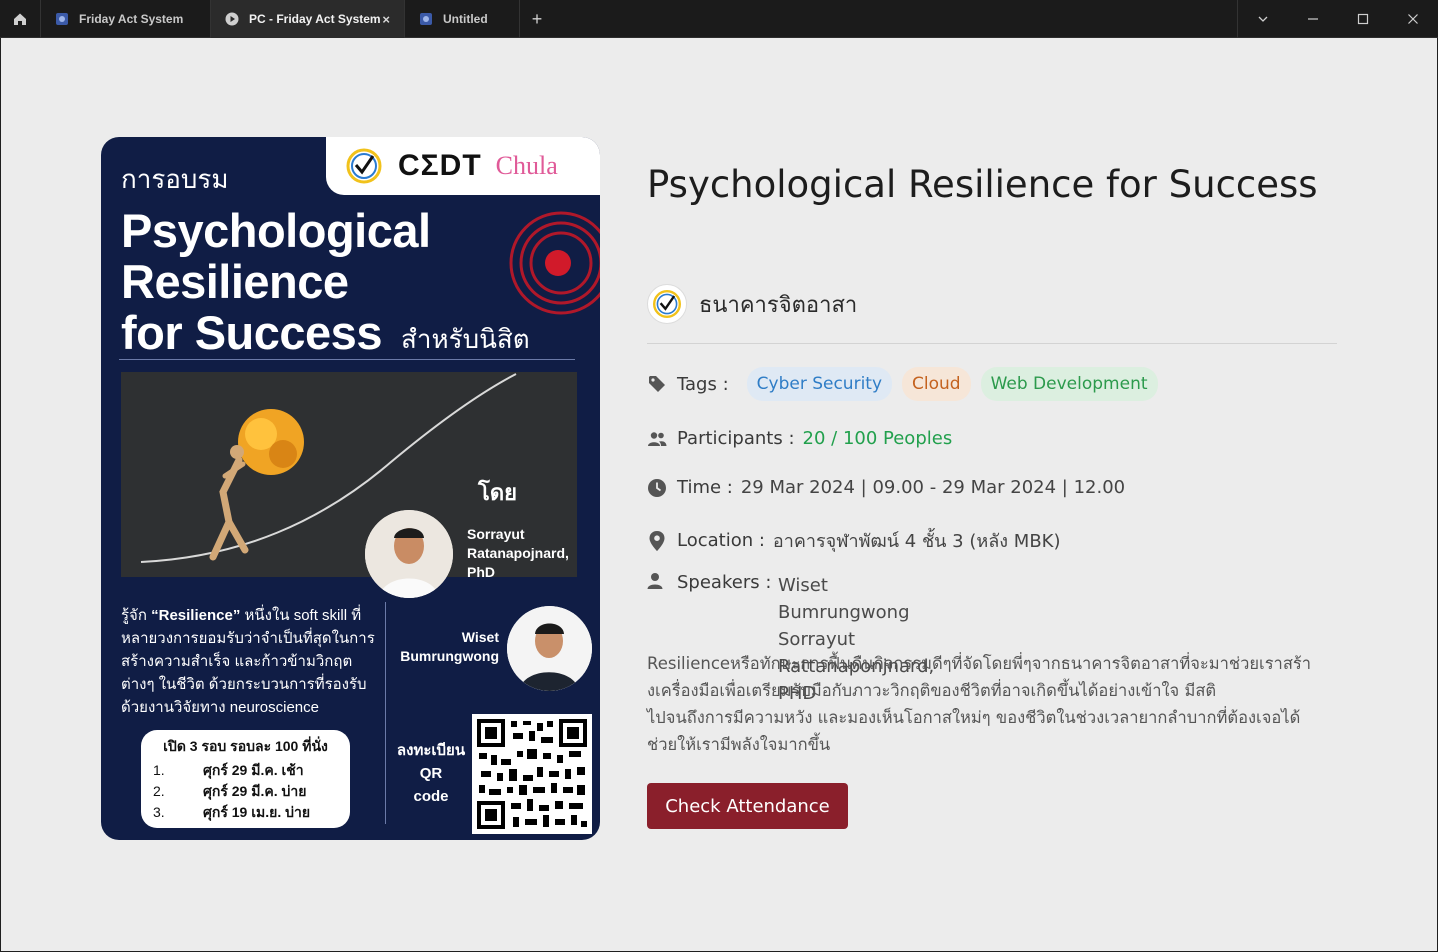 This screenshot has width=1438, height=952. Describe the element at coordinates (657, 439) in the screenshot. I see `people-icon` at that location.